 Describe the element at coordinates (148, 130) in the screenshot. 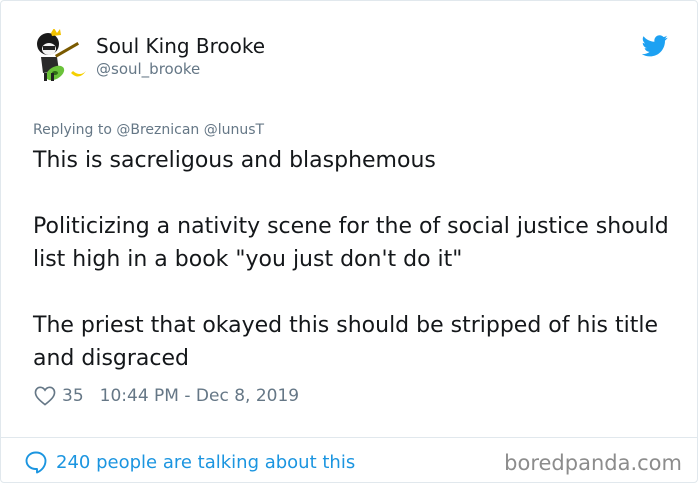

I see `reply-context: Replying to @Breznican @lunusT` at that location.